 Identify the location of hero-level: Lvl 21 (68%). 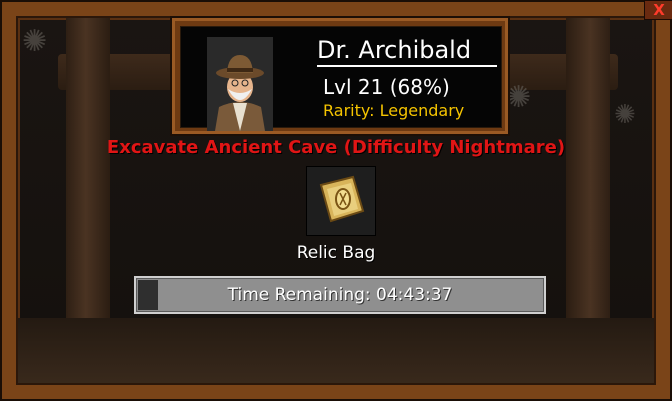
(386, 87).